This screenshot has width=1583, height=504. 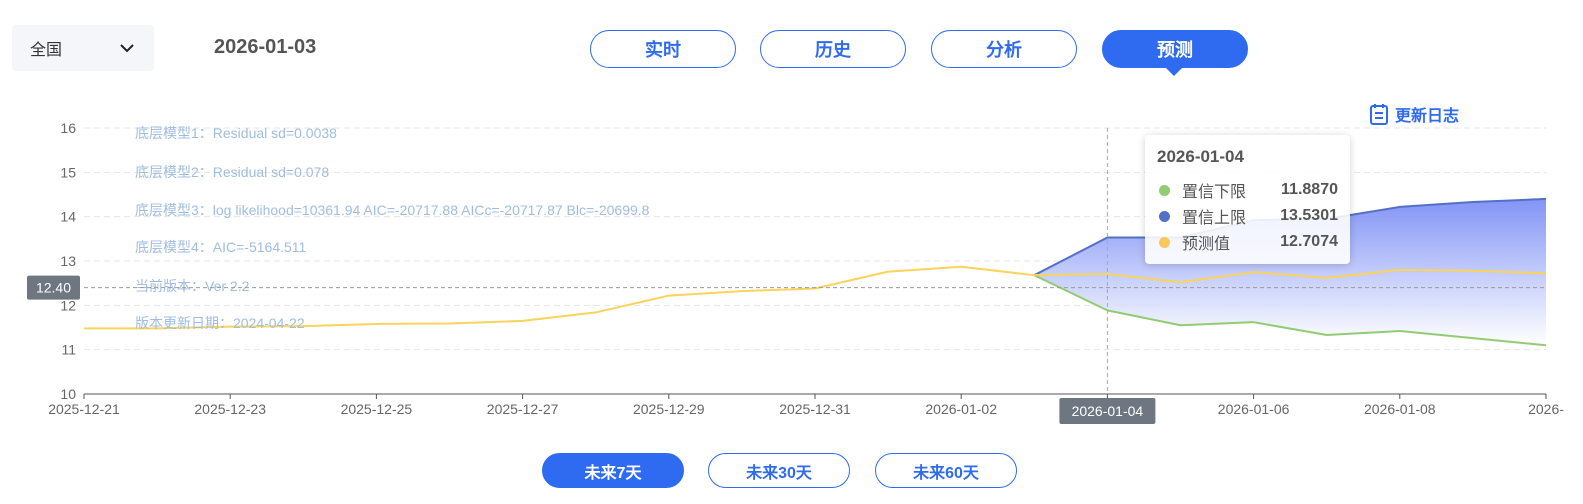 I want to click on y-tick-label: 15, so click(x=68, y=172).